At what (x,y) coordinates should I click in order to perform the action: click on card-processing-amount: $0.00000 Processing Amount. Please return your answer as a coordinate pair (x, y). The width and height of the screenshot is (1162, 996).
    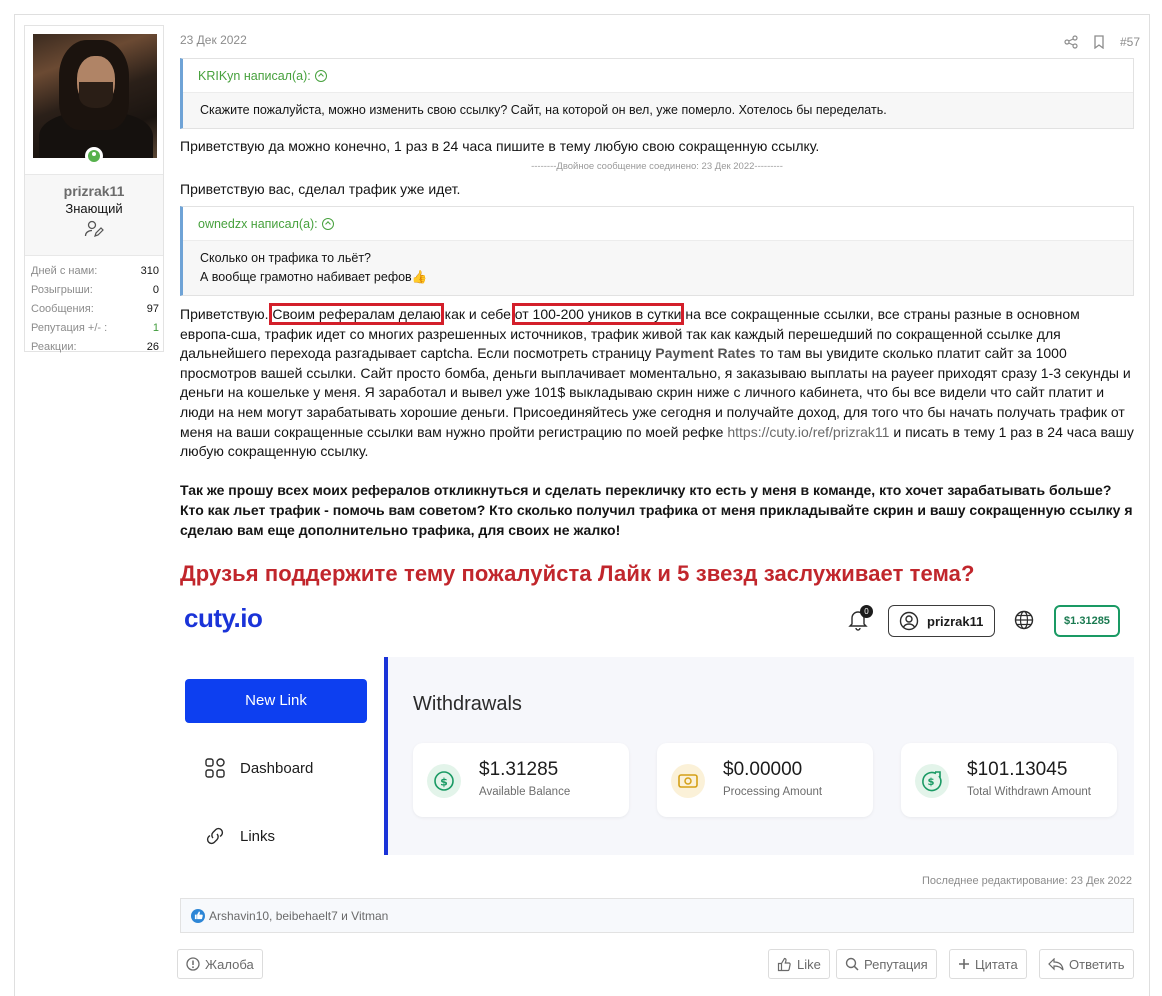
    Looking at the image, I should click on (765, 780).